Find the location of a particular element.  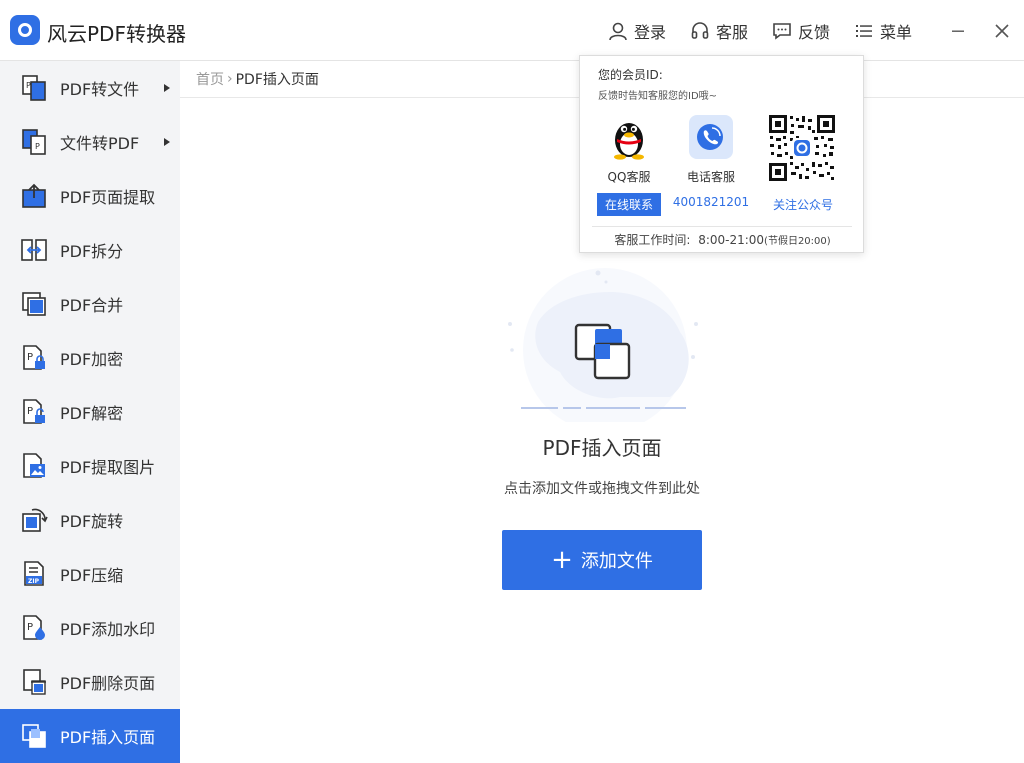

sidebar-item-page-extract: PDF页面提取 is located at coordinates (90, 196).